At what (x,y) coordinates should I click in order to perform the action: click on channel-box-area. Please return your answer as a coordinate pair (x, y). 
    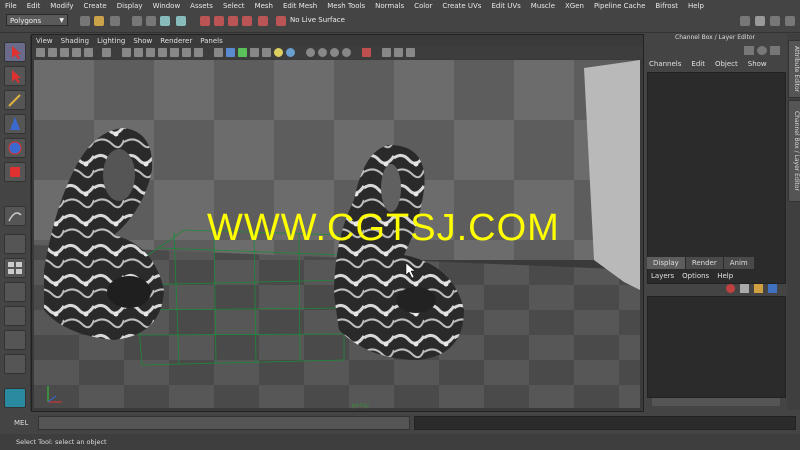
    Looking at the image, I should click on (716, 178).